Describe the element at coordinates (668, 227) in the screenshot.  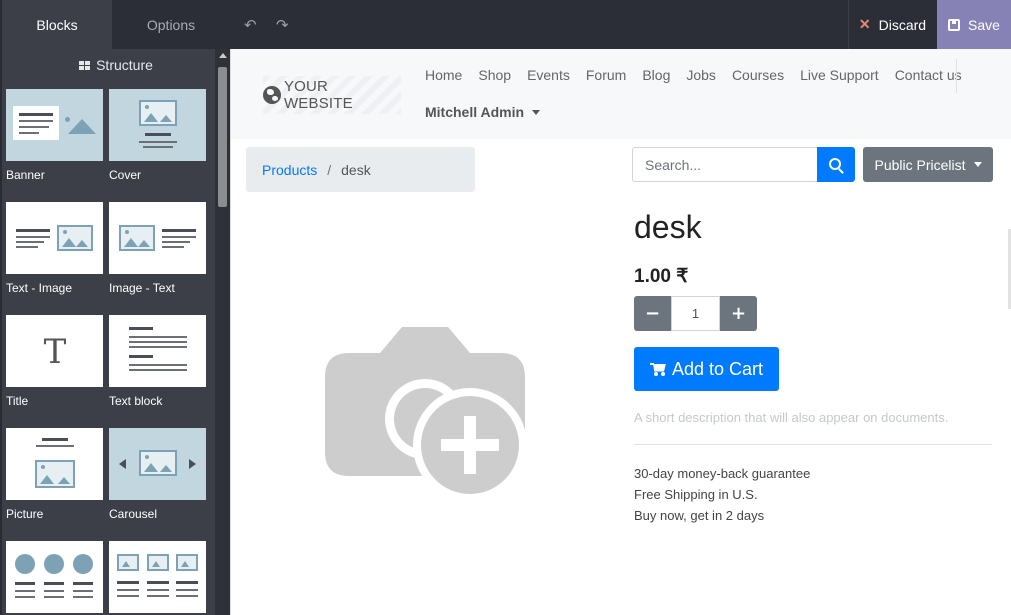
I see `product-name: desk` at that location.